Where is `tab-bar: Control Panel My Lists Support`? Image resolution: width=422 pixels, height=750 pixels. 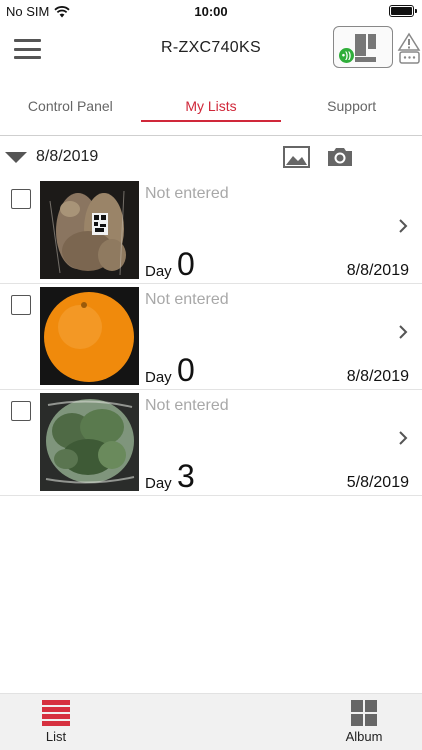 tab-bar: Control Panel My Lists Support is located at coordinates (211, 108).